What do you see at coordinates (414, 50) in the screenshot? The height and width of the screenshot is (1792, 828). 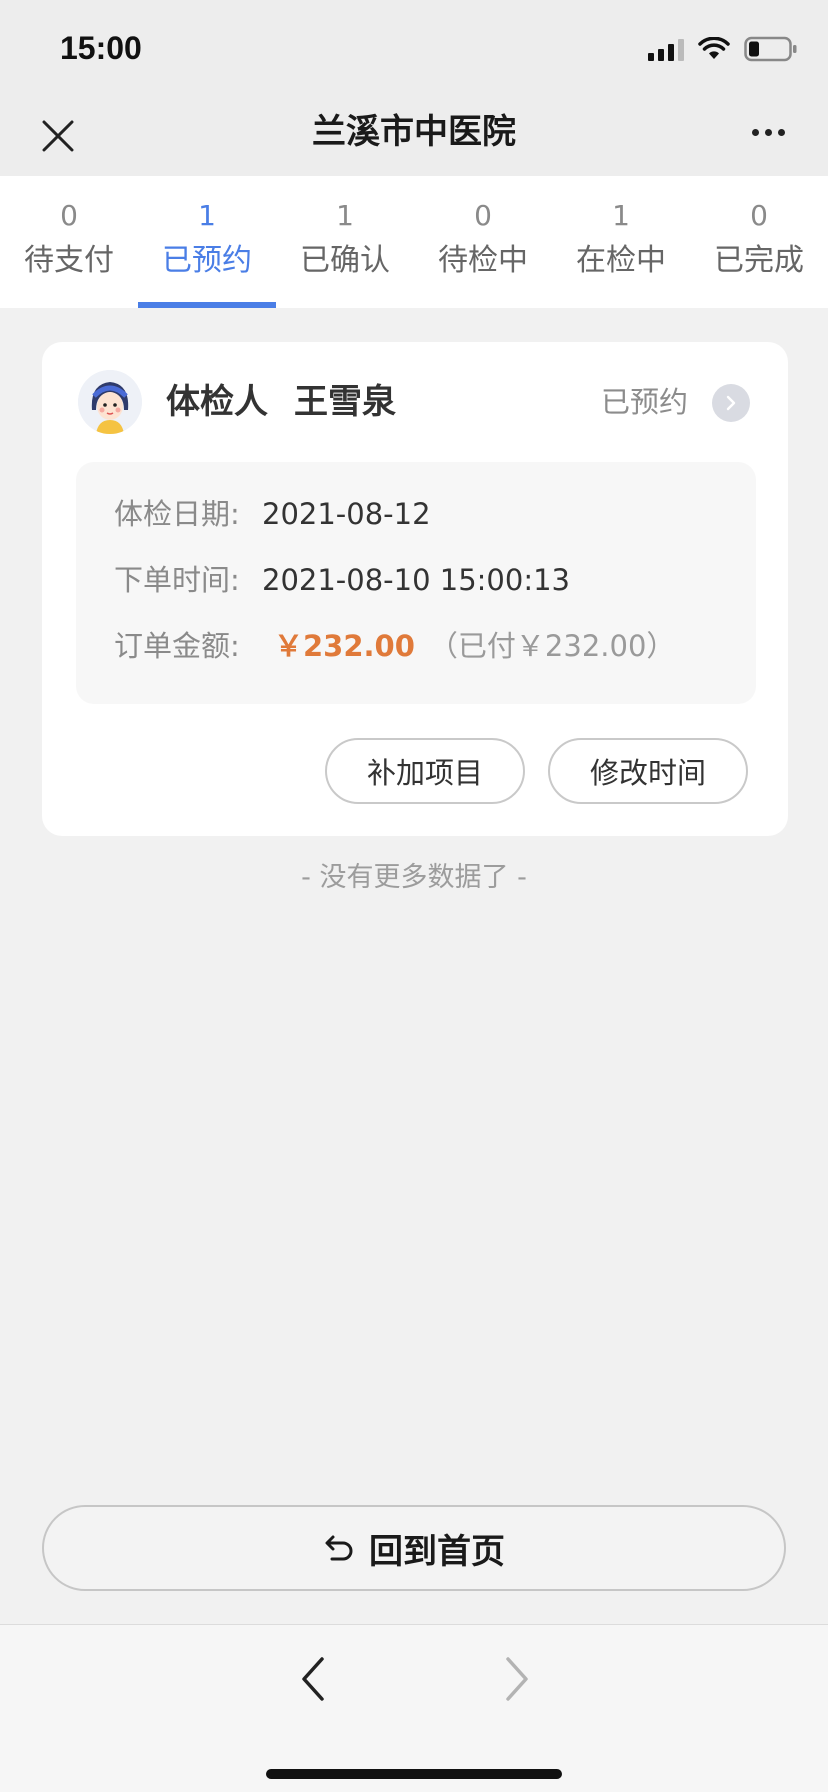 I see `status-bar: 15:00` at bounding box center [414, 50].